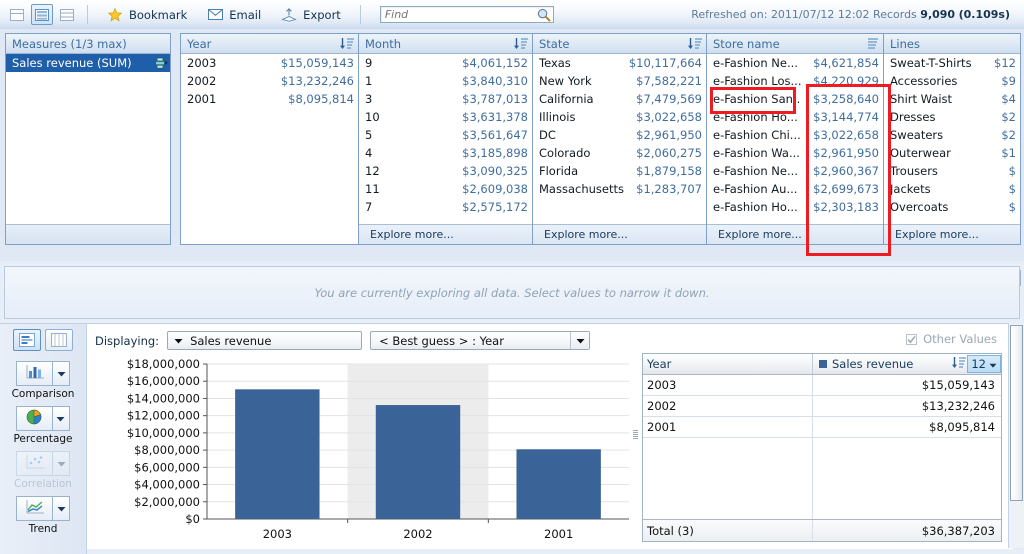  I want to click on measure-options-icon, so click(161, 63).